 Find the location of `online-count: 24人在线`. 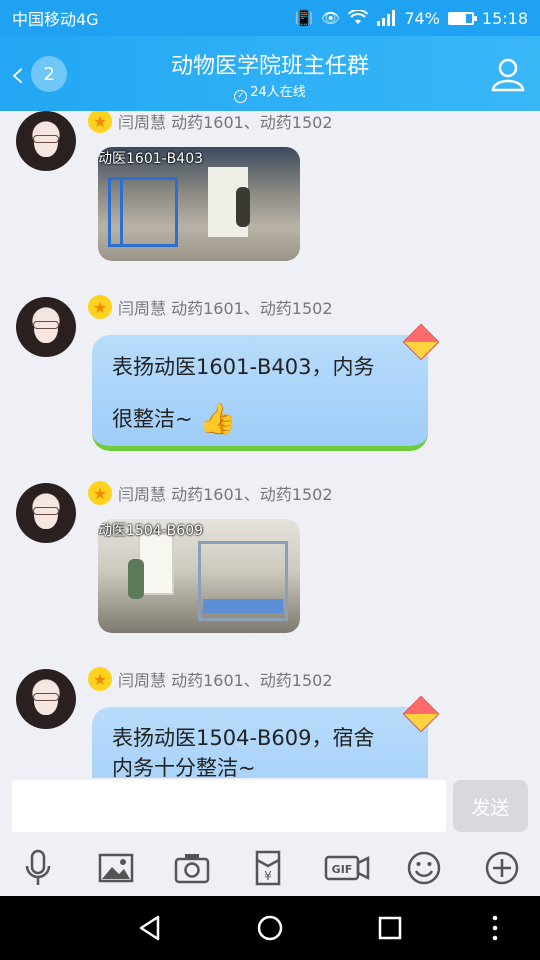

online-count: 24人在线 is located at coordinates (278, 92).